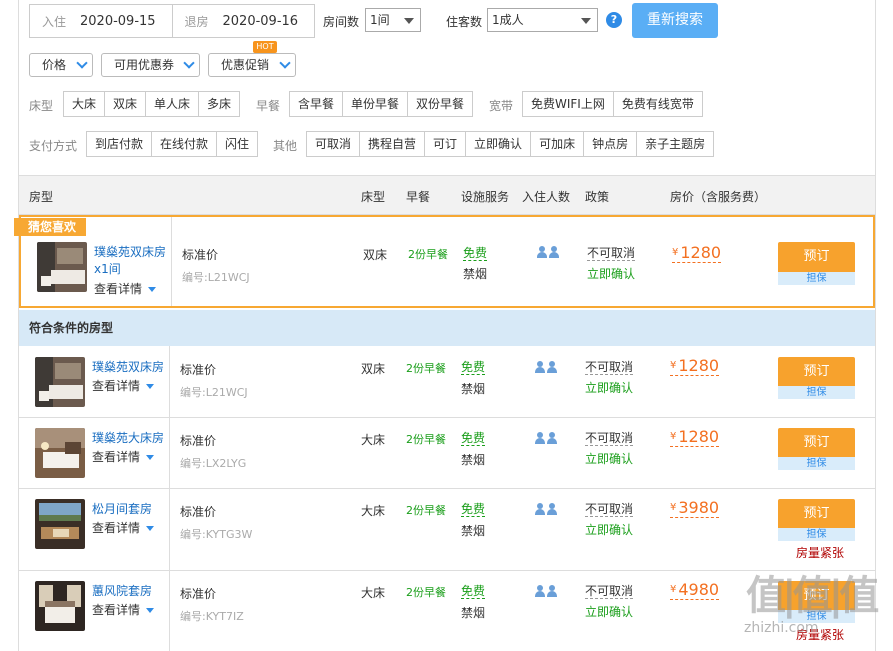 The height and width of the screenshot is (651, 893). Describe the element at coordinates (675, 144) in the screenshot. I see `other-option: 亲子主题房` at that location.